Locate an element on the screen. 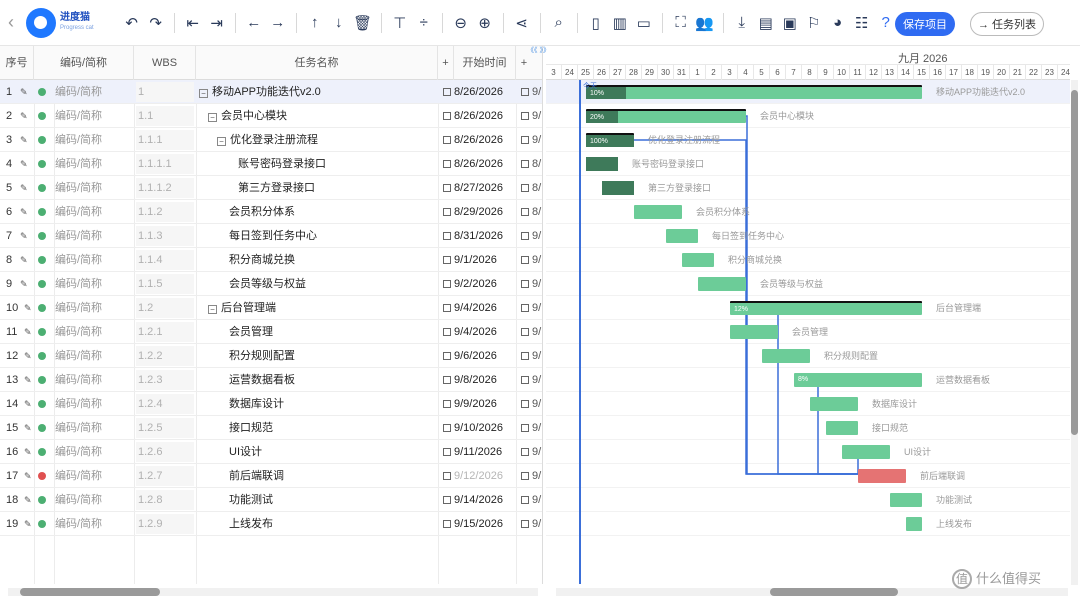 Image resolution: width=1080 pixels, height=599 pixels. outdent-icon: ⇥ is located at coordinates (217, 23).